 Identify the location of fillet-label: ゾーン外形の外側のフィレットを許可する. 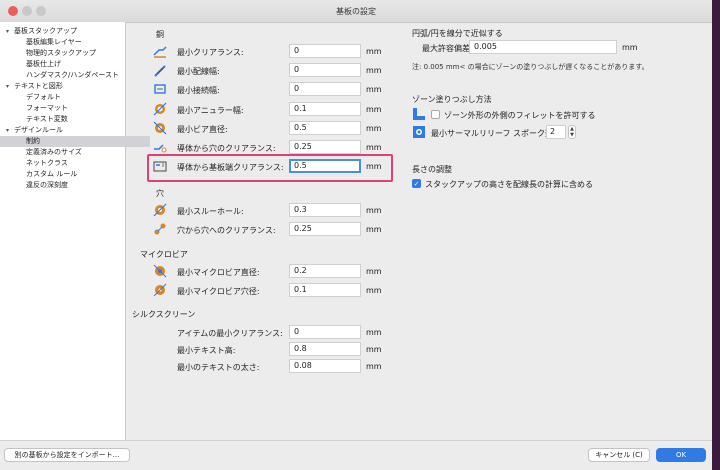
(520, 115).